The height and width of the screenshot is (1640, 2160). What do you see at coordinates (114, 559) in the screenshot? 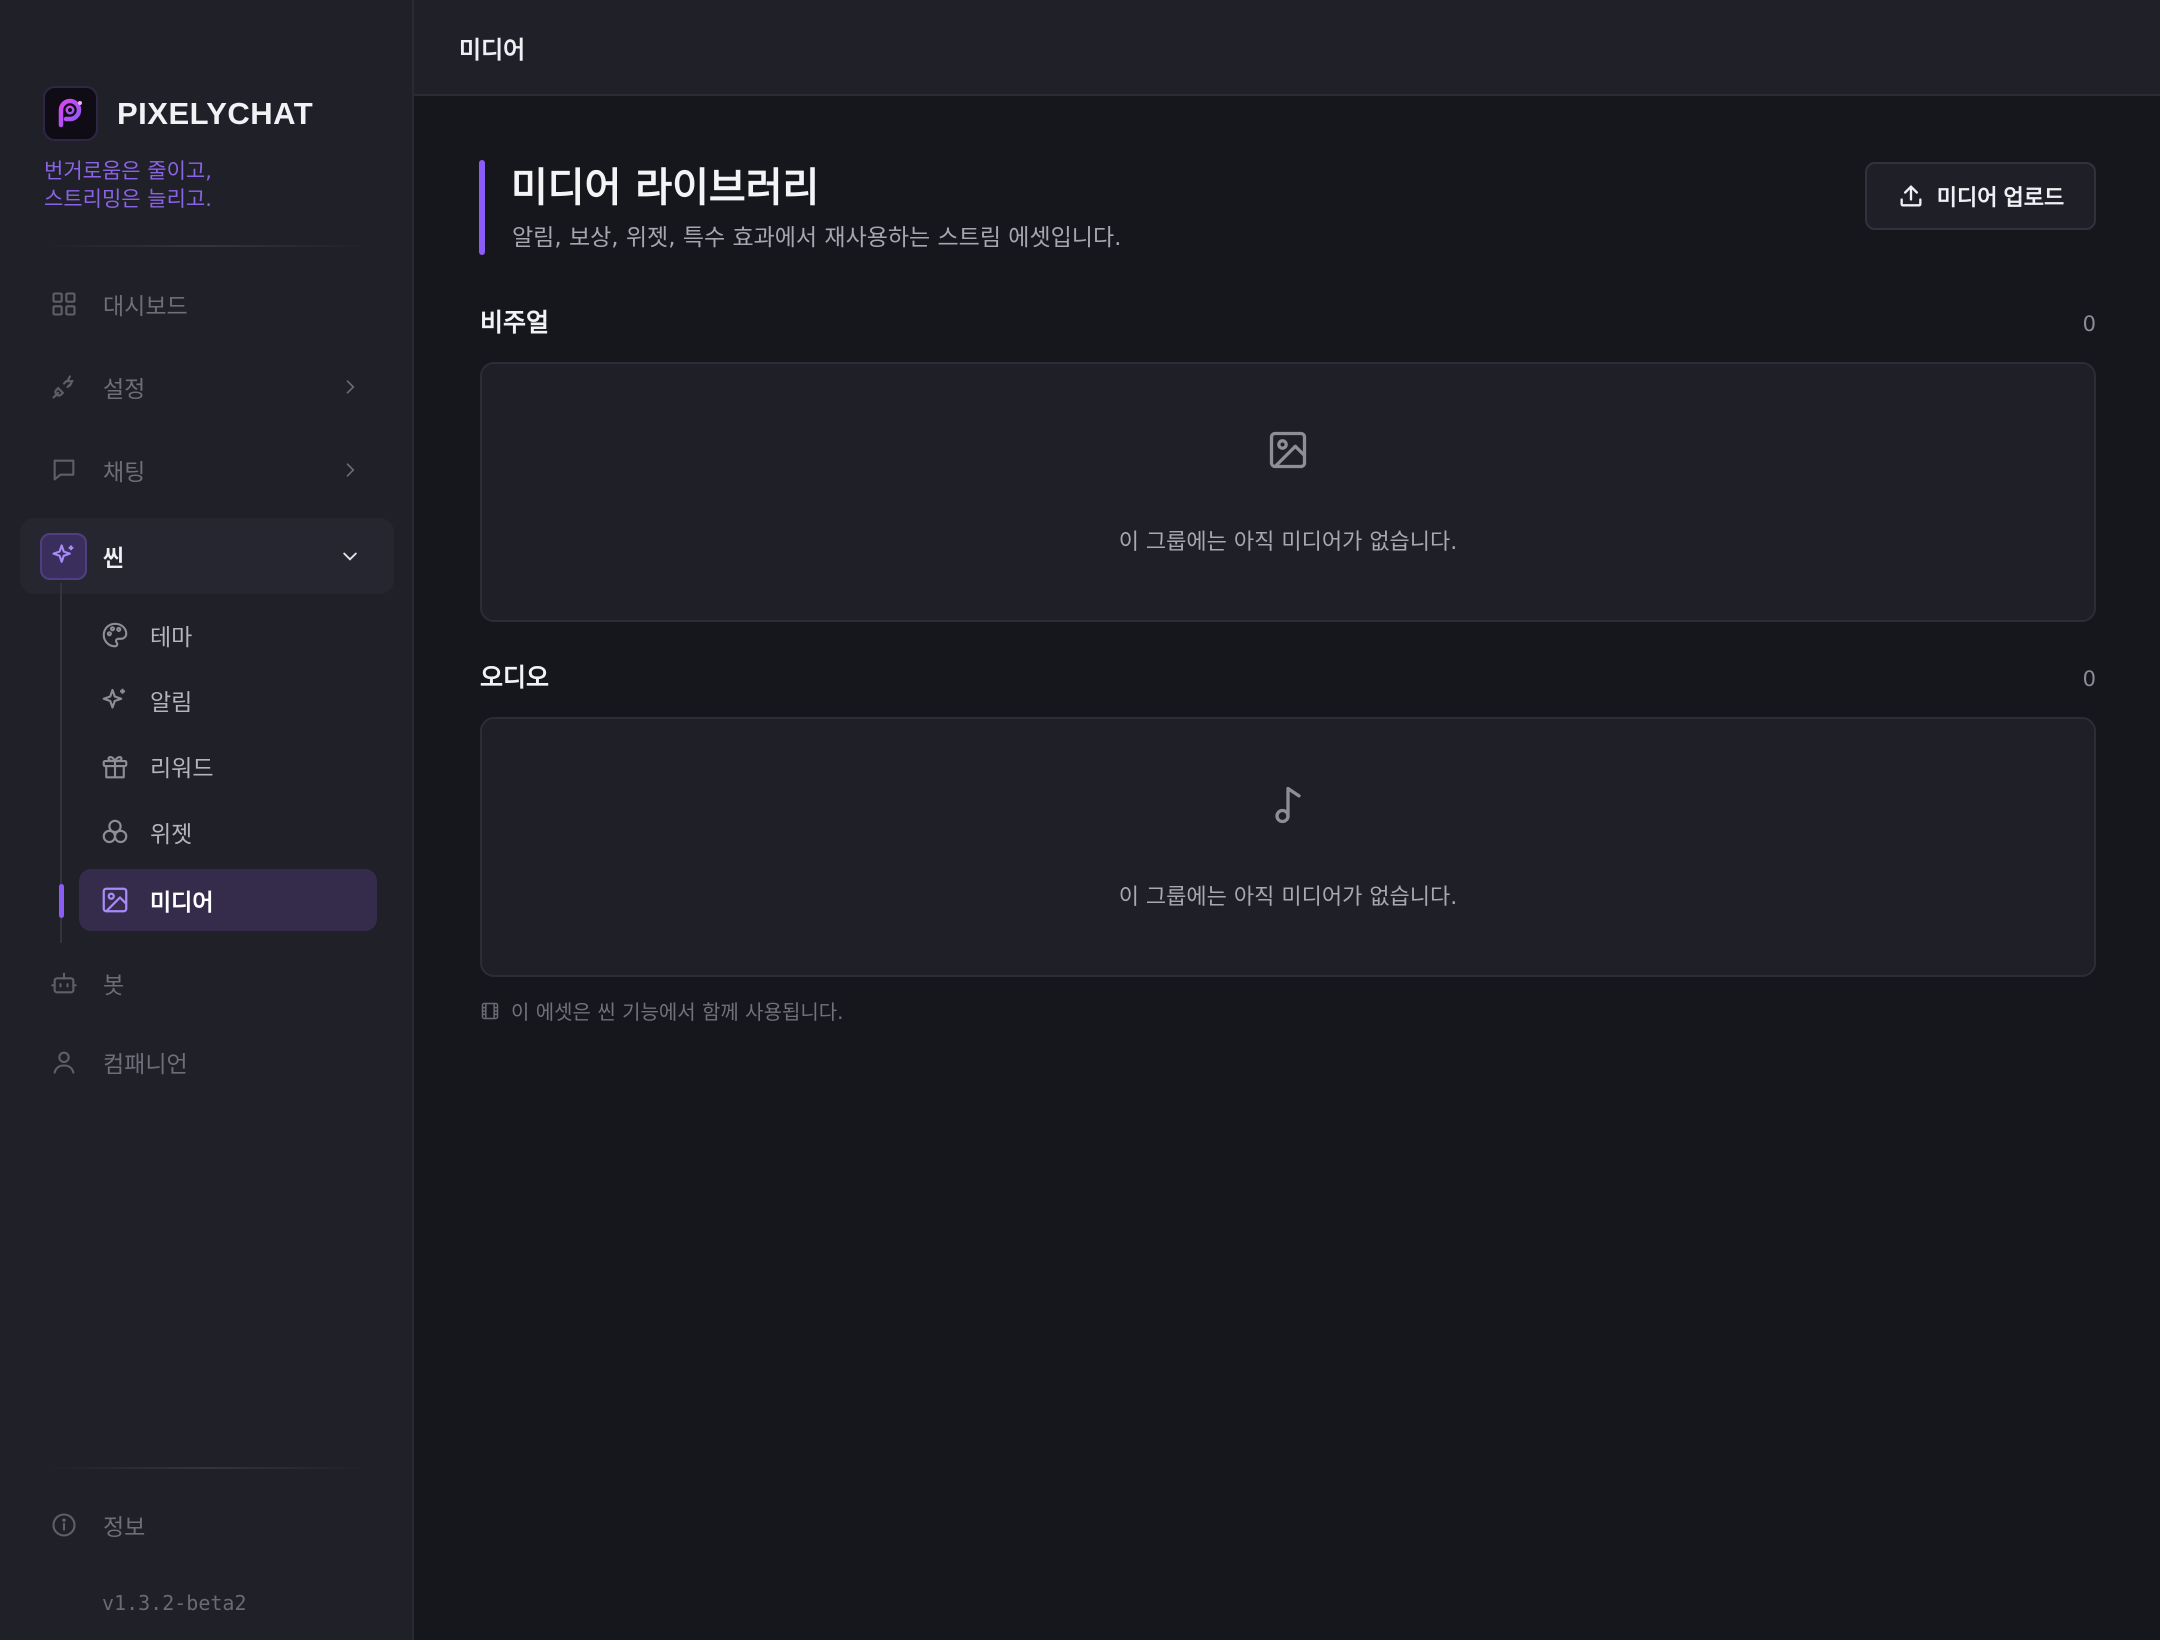
I see `sidebar-item-label: 씬` at bounding box center [114, 559].